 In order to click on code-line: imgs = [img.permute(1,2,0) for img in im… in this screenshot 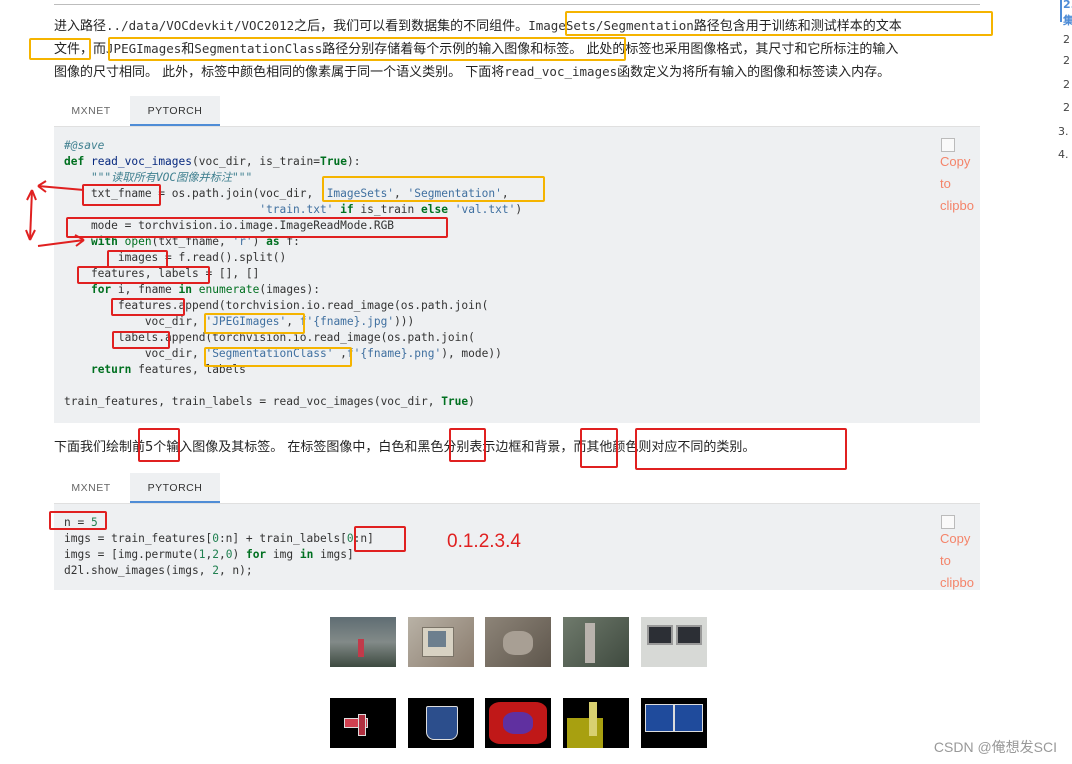, I will do `click(209, 554)`.